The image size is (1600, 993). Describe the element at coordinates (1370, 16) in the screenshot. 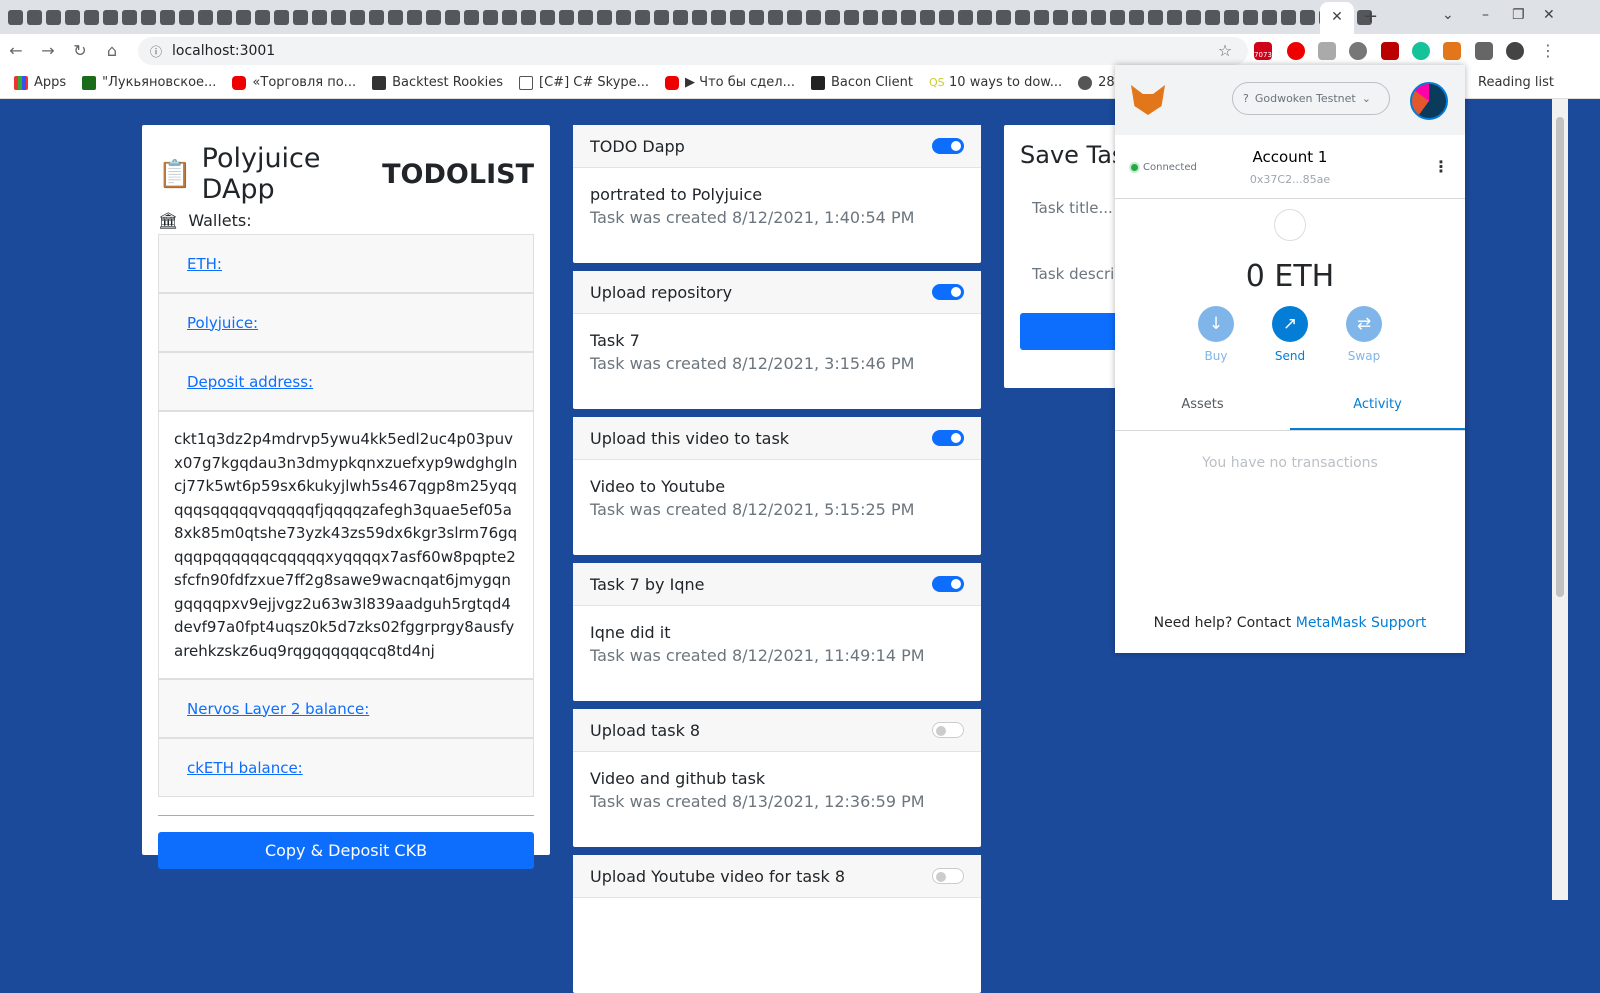

I see `new-tab-button: +` at that location.